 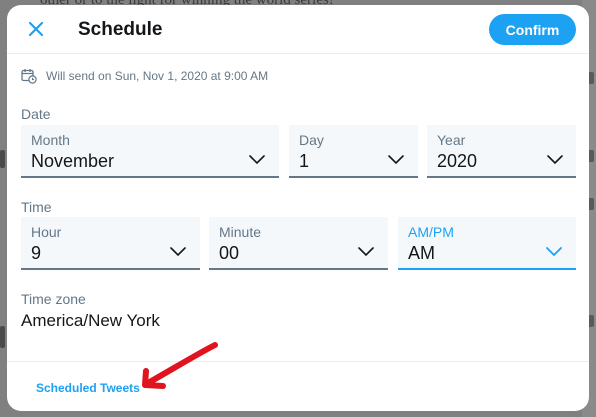 What do you see at coordinates (36, 207) in the screenshot?
I see `time-section-label: Time` at bounding box center [36, 207].